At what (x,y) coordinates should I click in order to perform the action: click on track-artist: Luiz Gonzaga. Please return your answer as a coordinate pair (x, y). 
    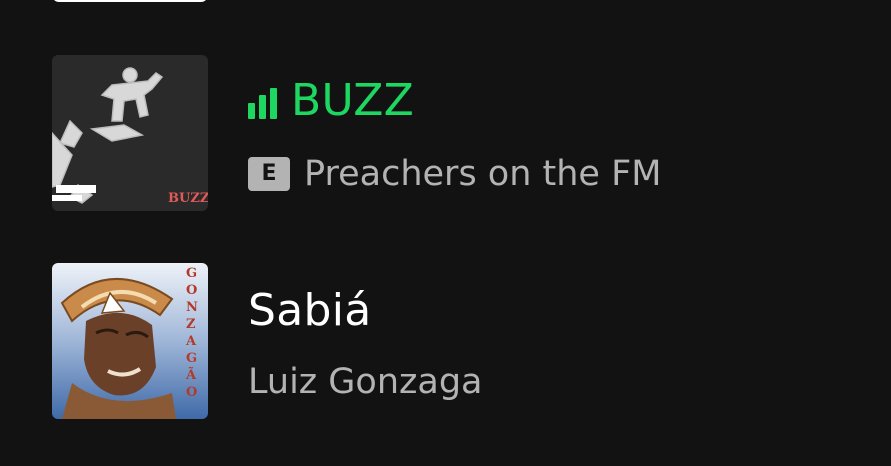
    Looking at the image, I should click on (365, 382).